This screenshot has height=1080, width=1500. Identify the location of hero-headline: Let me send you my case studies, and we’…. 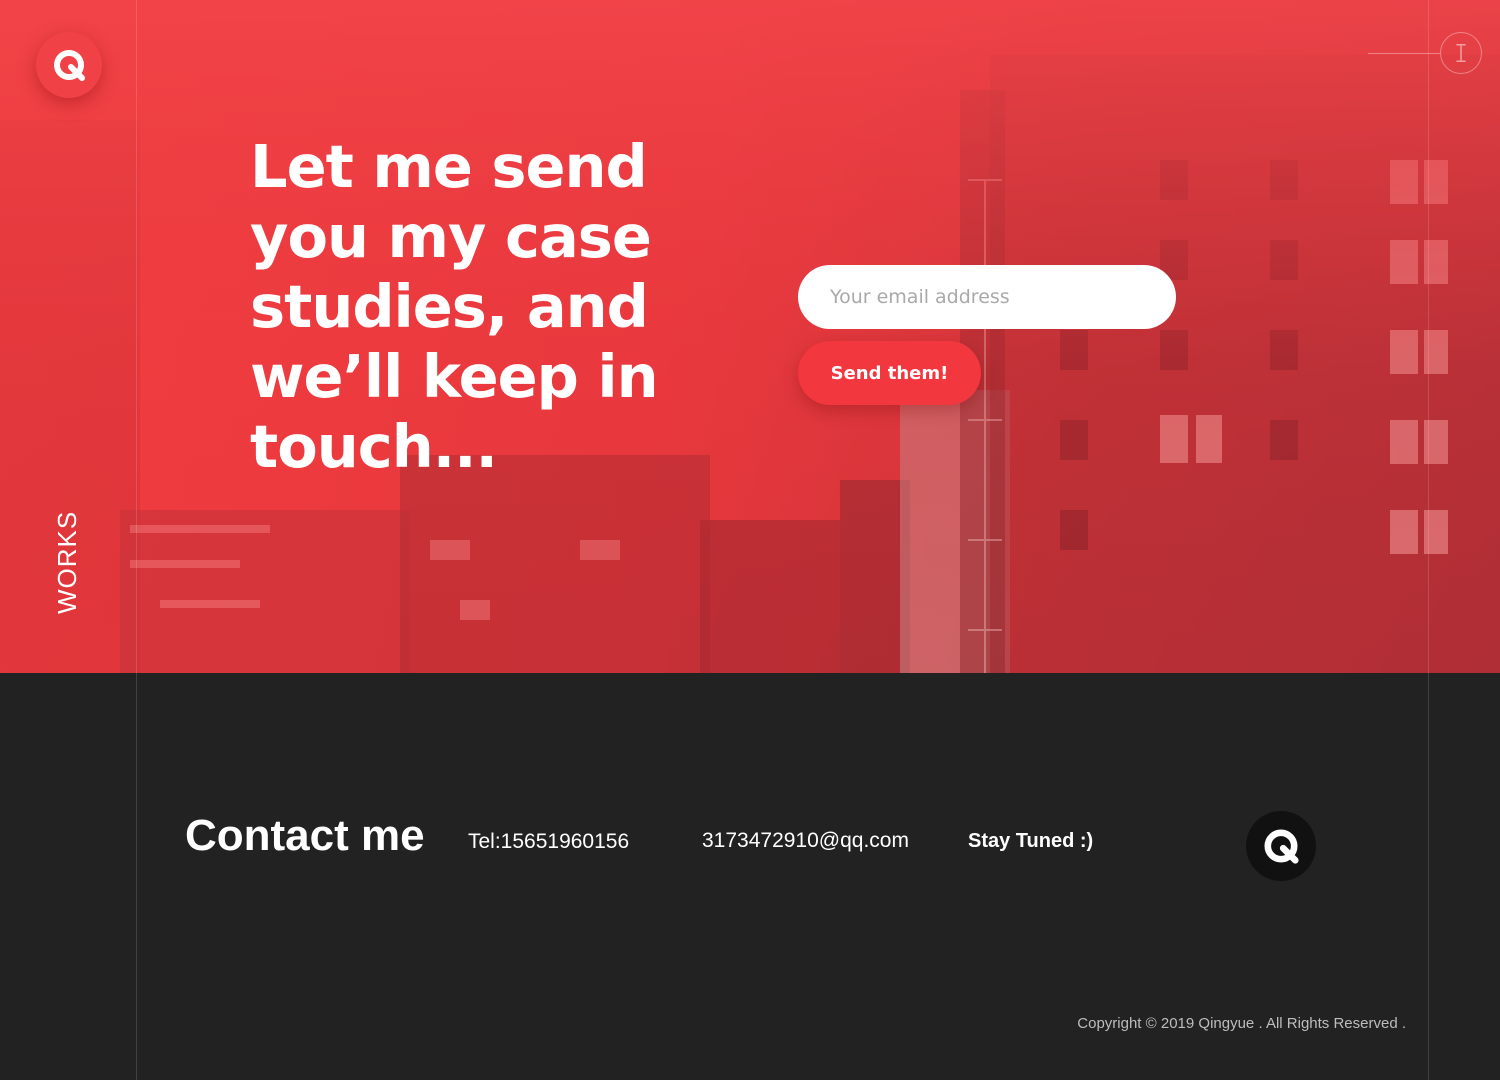
(454, 306).